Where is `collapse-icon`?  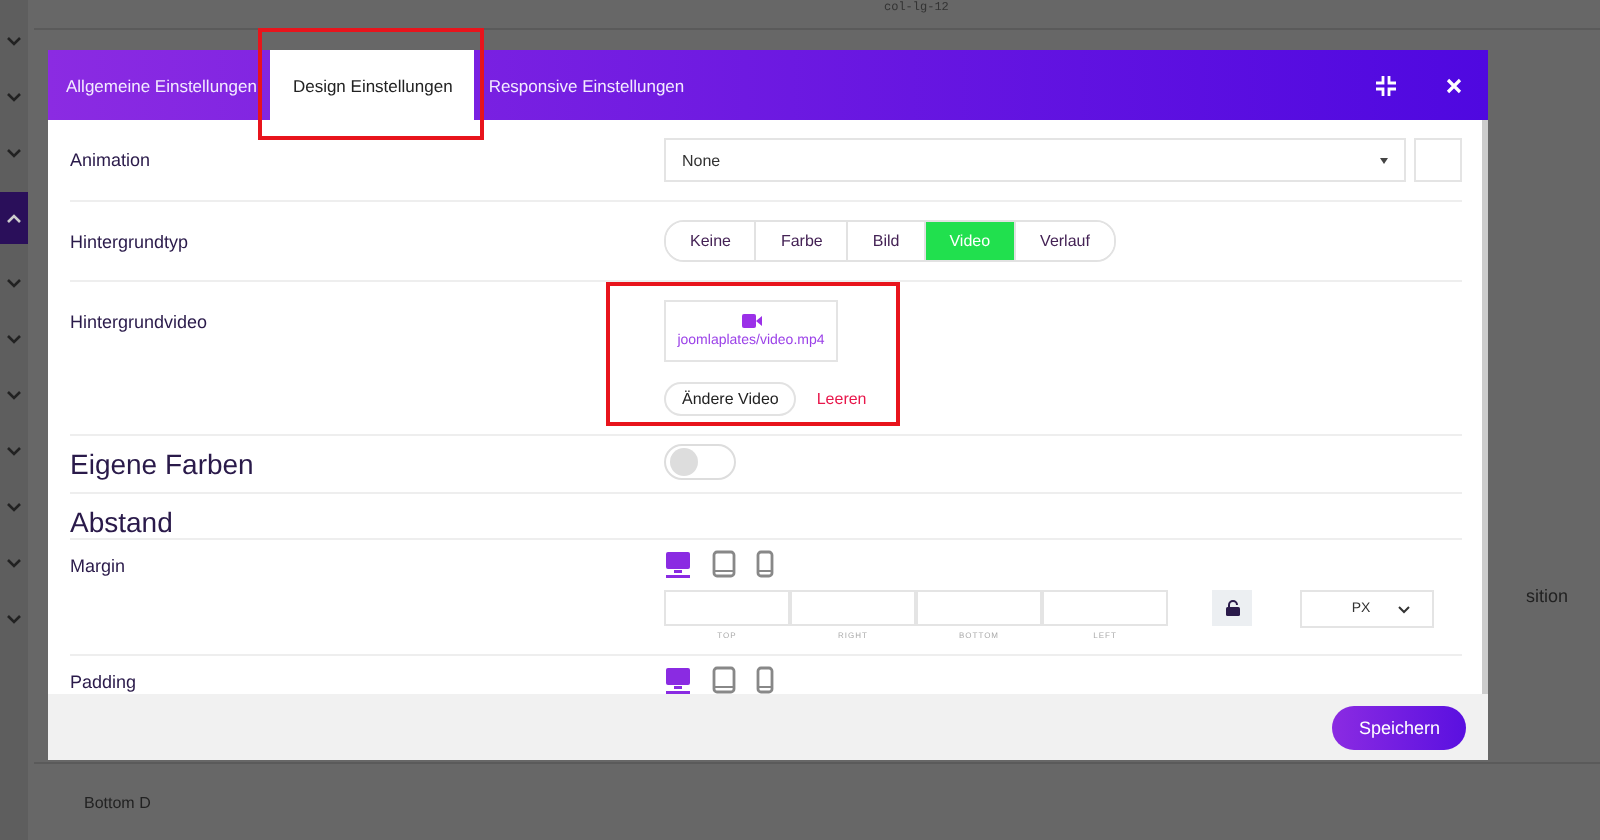 collapse-icon is located at coordinates (1386, 85).